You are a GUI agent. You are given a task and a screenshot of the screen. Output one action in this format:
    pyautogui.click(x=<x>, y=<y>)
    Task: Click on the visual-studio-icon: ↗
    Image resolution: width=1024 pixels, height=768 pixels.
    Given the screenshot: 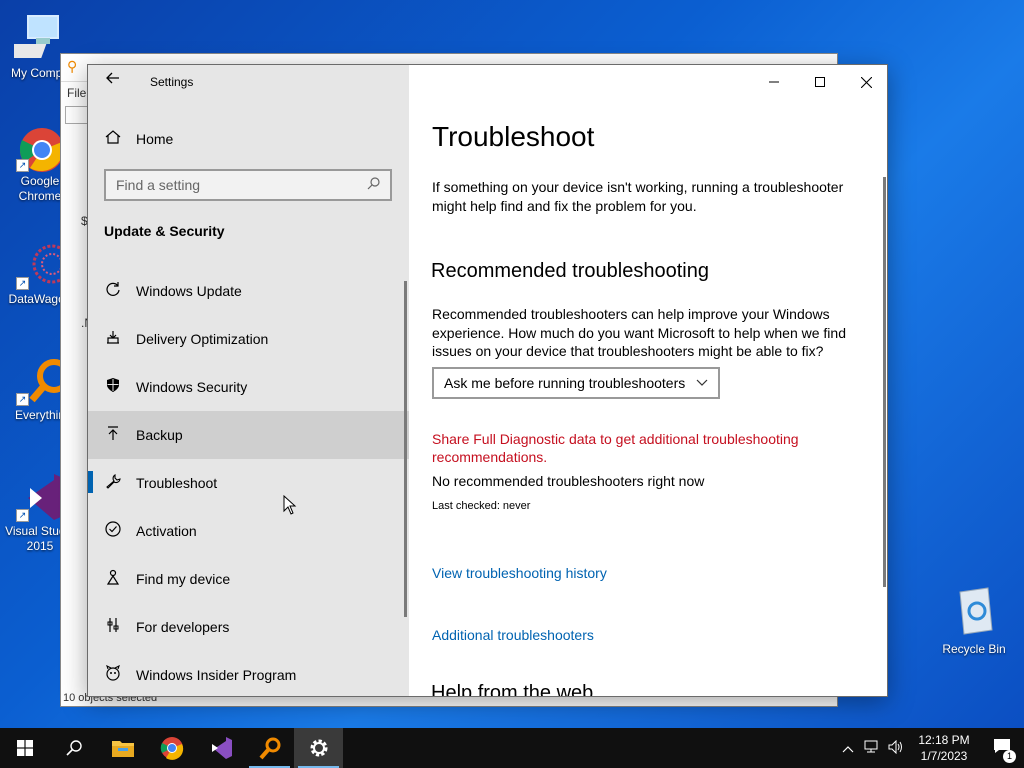 What is the action you would take?
    pyautogui.click(x=43, y=496)
    